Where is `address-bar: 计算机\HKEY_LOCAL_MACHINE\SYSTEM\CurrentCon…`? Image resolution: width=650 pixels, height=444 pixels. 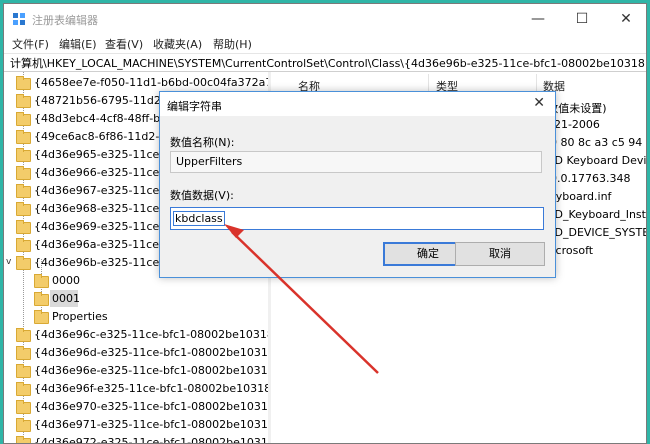
address-bar: 计算机\HKEY_LOCAL_MACHINE\SYSTEM\CurrentCon… is located at coordinates (325, 62).